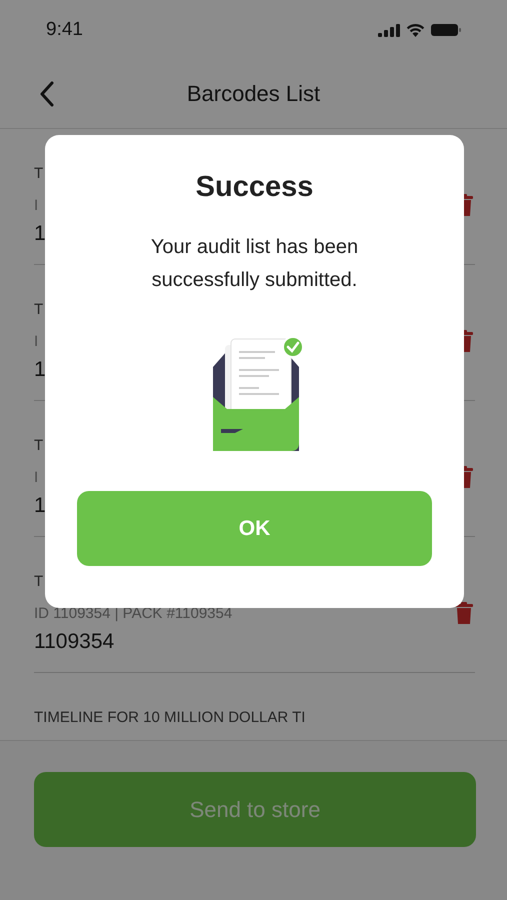  What do you see at coordinates (170, 717) in the screenshot?
I see `item-title: TIMELINE FOR 10 MILLION DOLLAR TI` at bounding box center [170, 717].